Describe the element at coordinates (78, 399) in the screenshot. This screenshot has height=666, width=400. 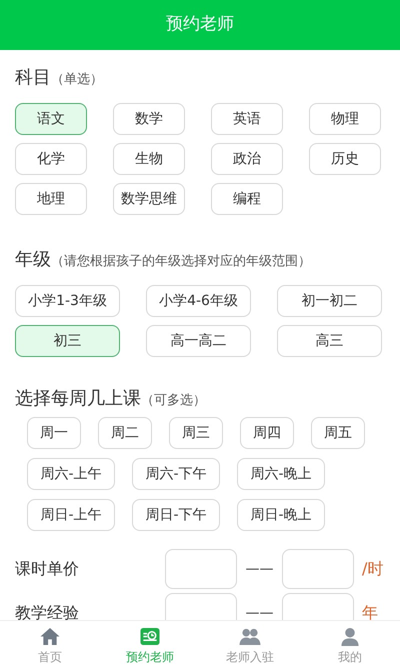
I see `section-title: 选择每周几上课` at that location.